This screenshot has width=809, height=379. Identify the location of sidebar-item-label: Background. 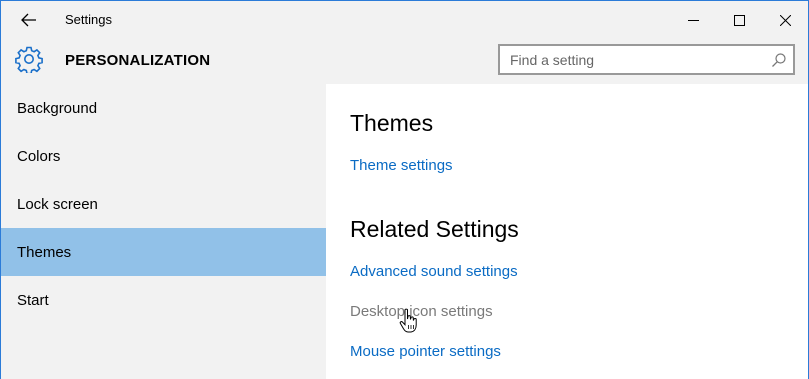
(57, 108).